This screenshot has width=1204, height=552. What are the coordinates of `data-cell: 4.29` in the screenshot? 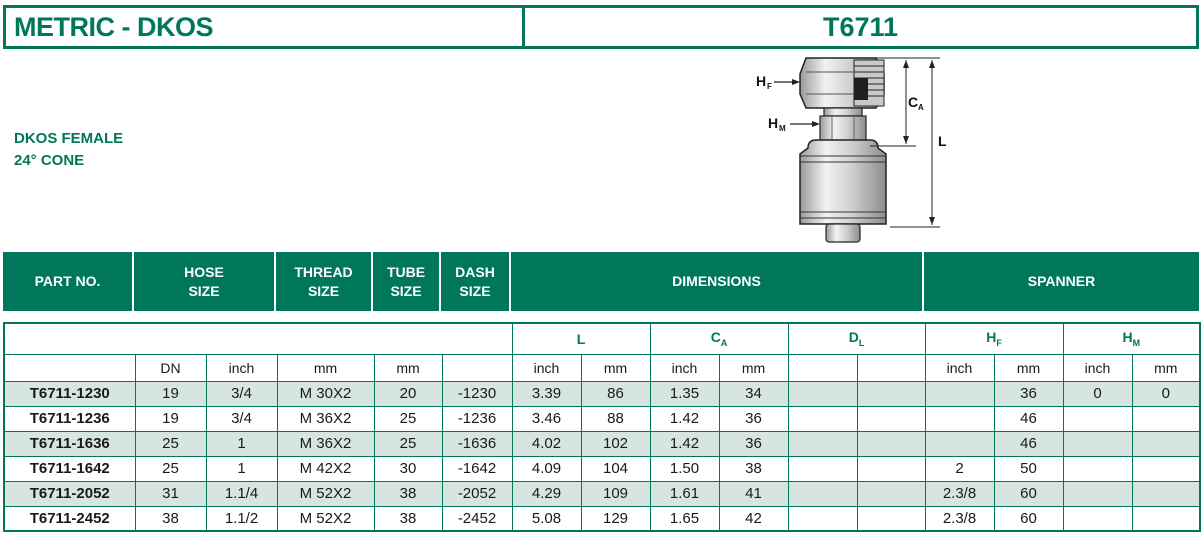 It's located at (546, 493).